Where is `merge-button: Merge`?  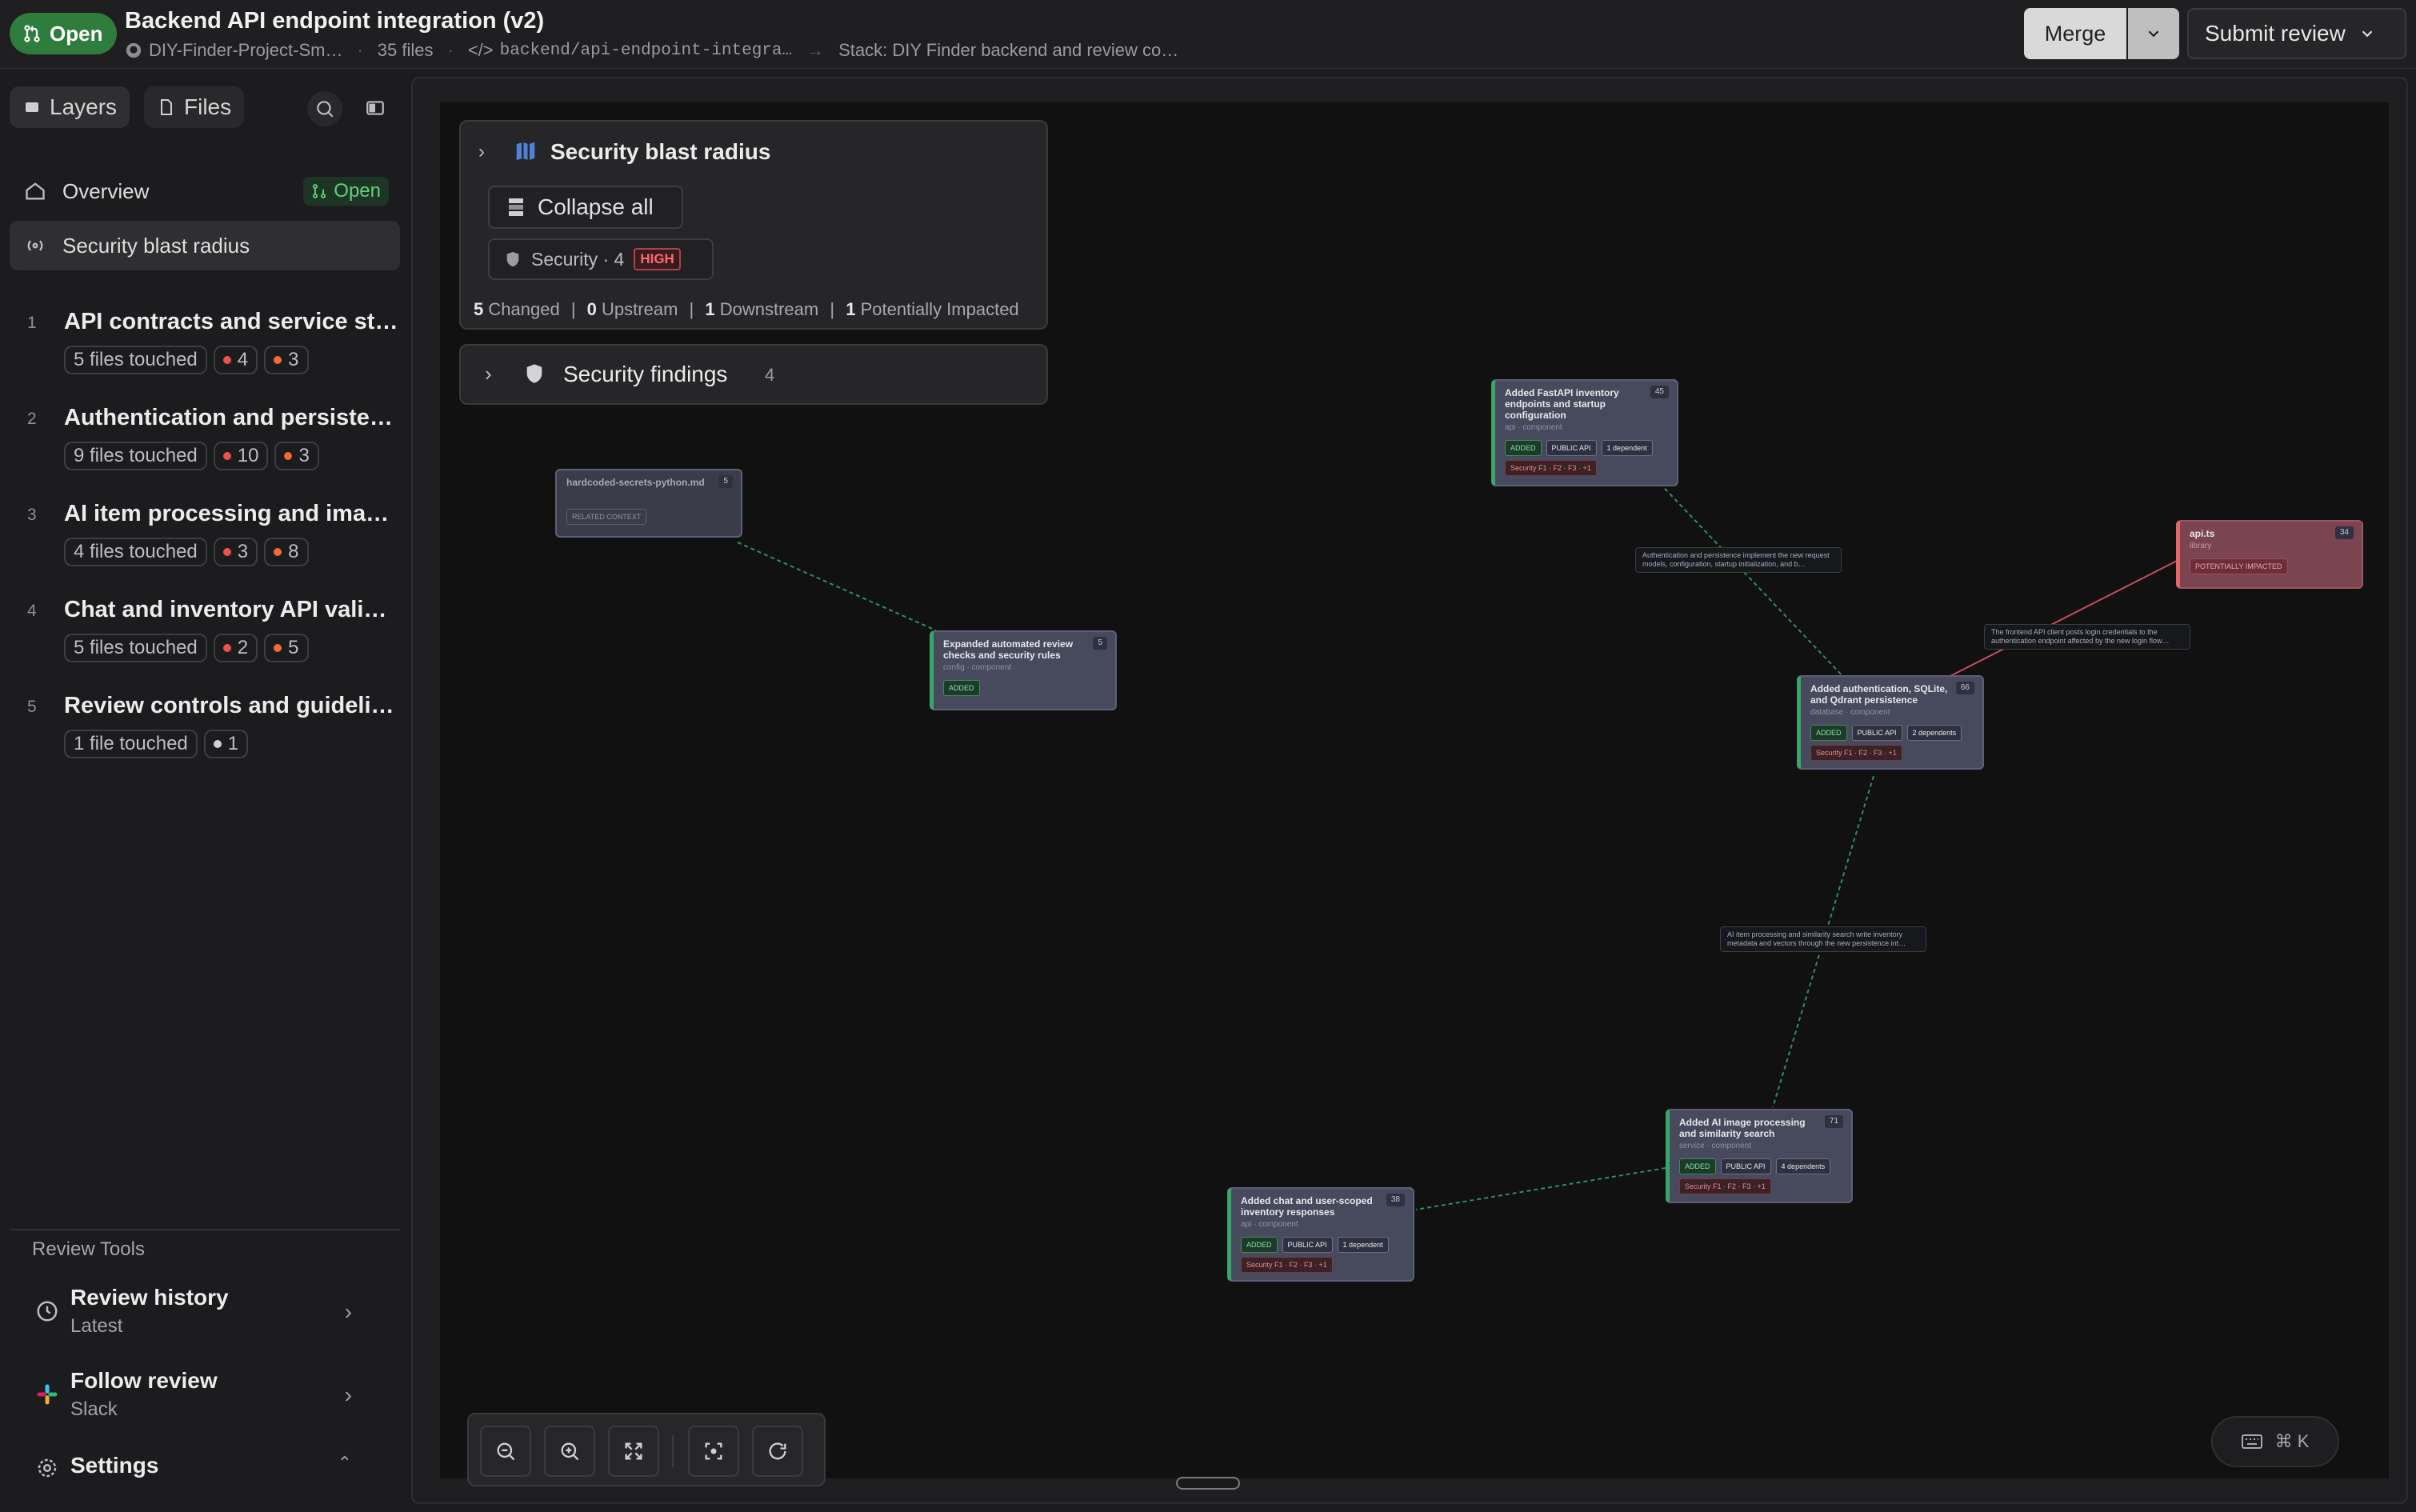 merge-button: Merge is located at coordinates (2075, 33).